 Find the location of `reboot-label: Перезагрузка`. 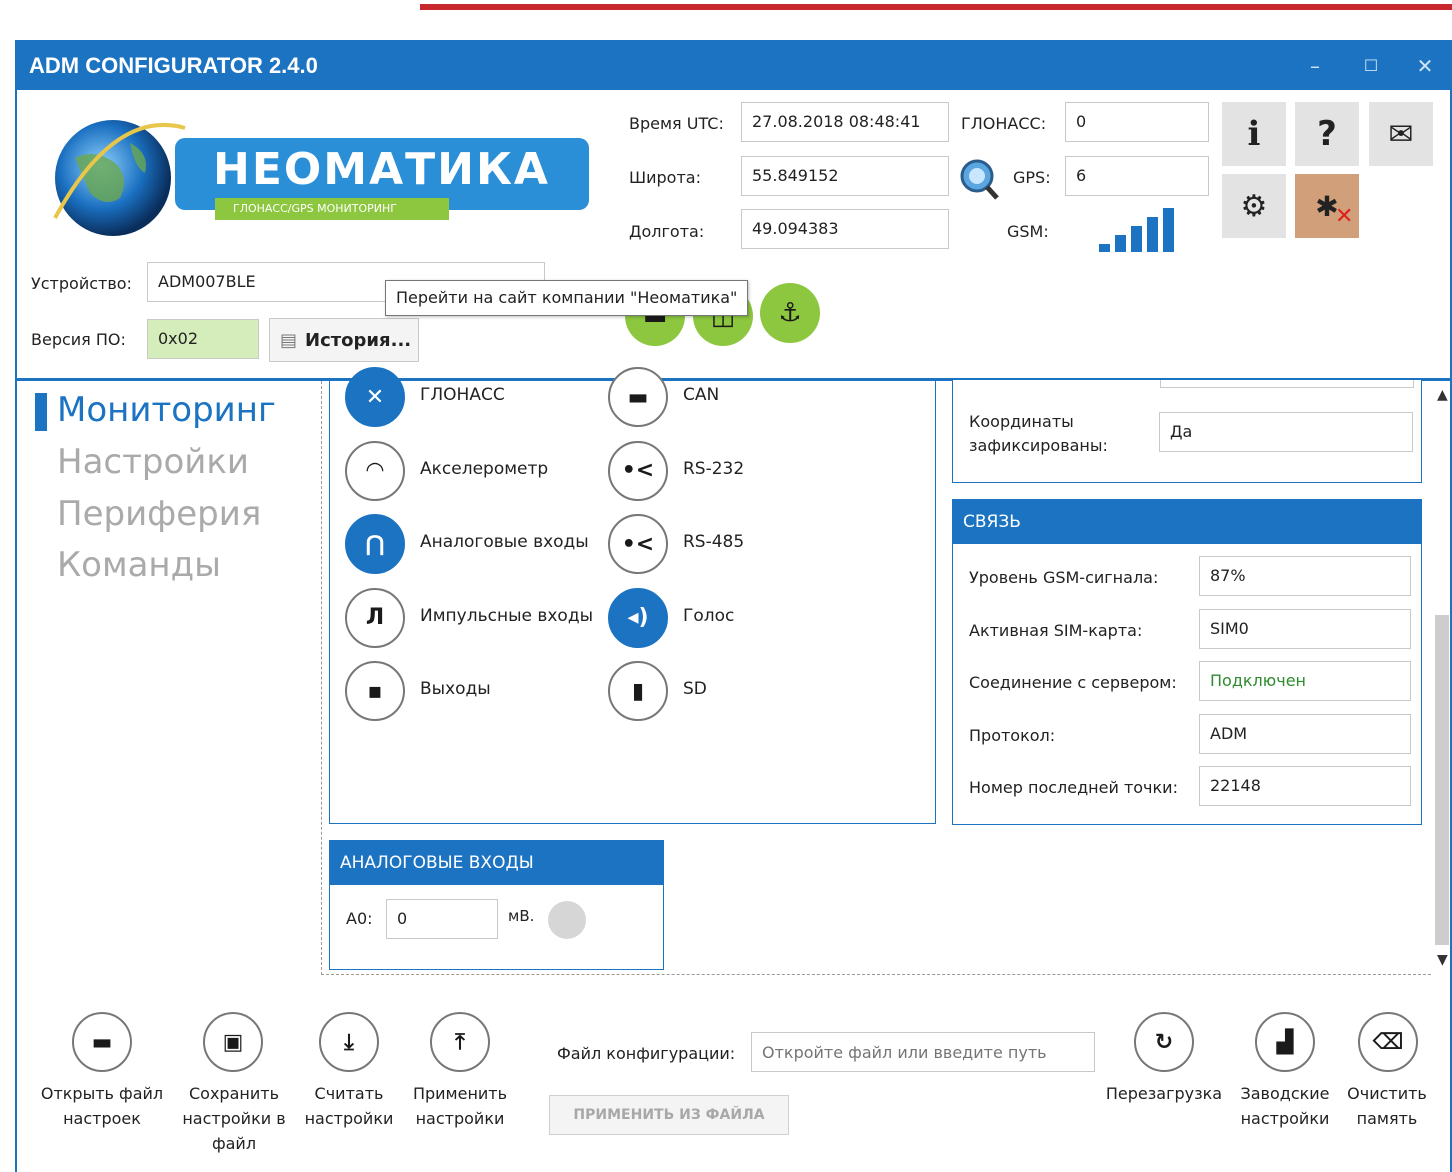

reboot-label: Перезагрузка is located at coordinates (1164, 1093).